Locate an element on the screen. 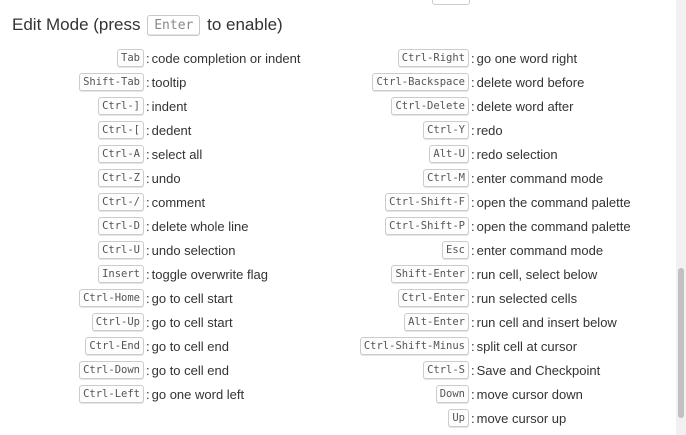  shortcut-description: move cursor down is located at coordinates (529, 394).